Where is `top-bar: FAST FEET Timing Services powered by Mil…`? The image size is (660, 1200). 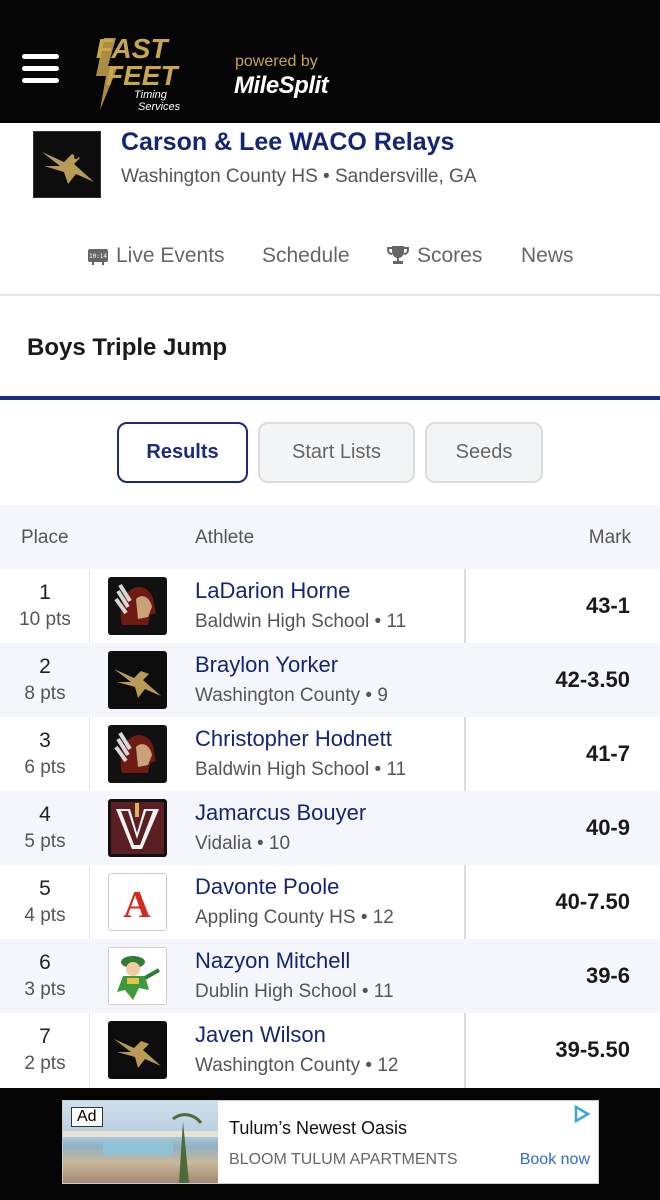
top-bar: FAST FEET Timing Services powered by Mil… is located at coordinates (330, 61).